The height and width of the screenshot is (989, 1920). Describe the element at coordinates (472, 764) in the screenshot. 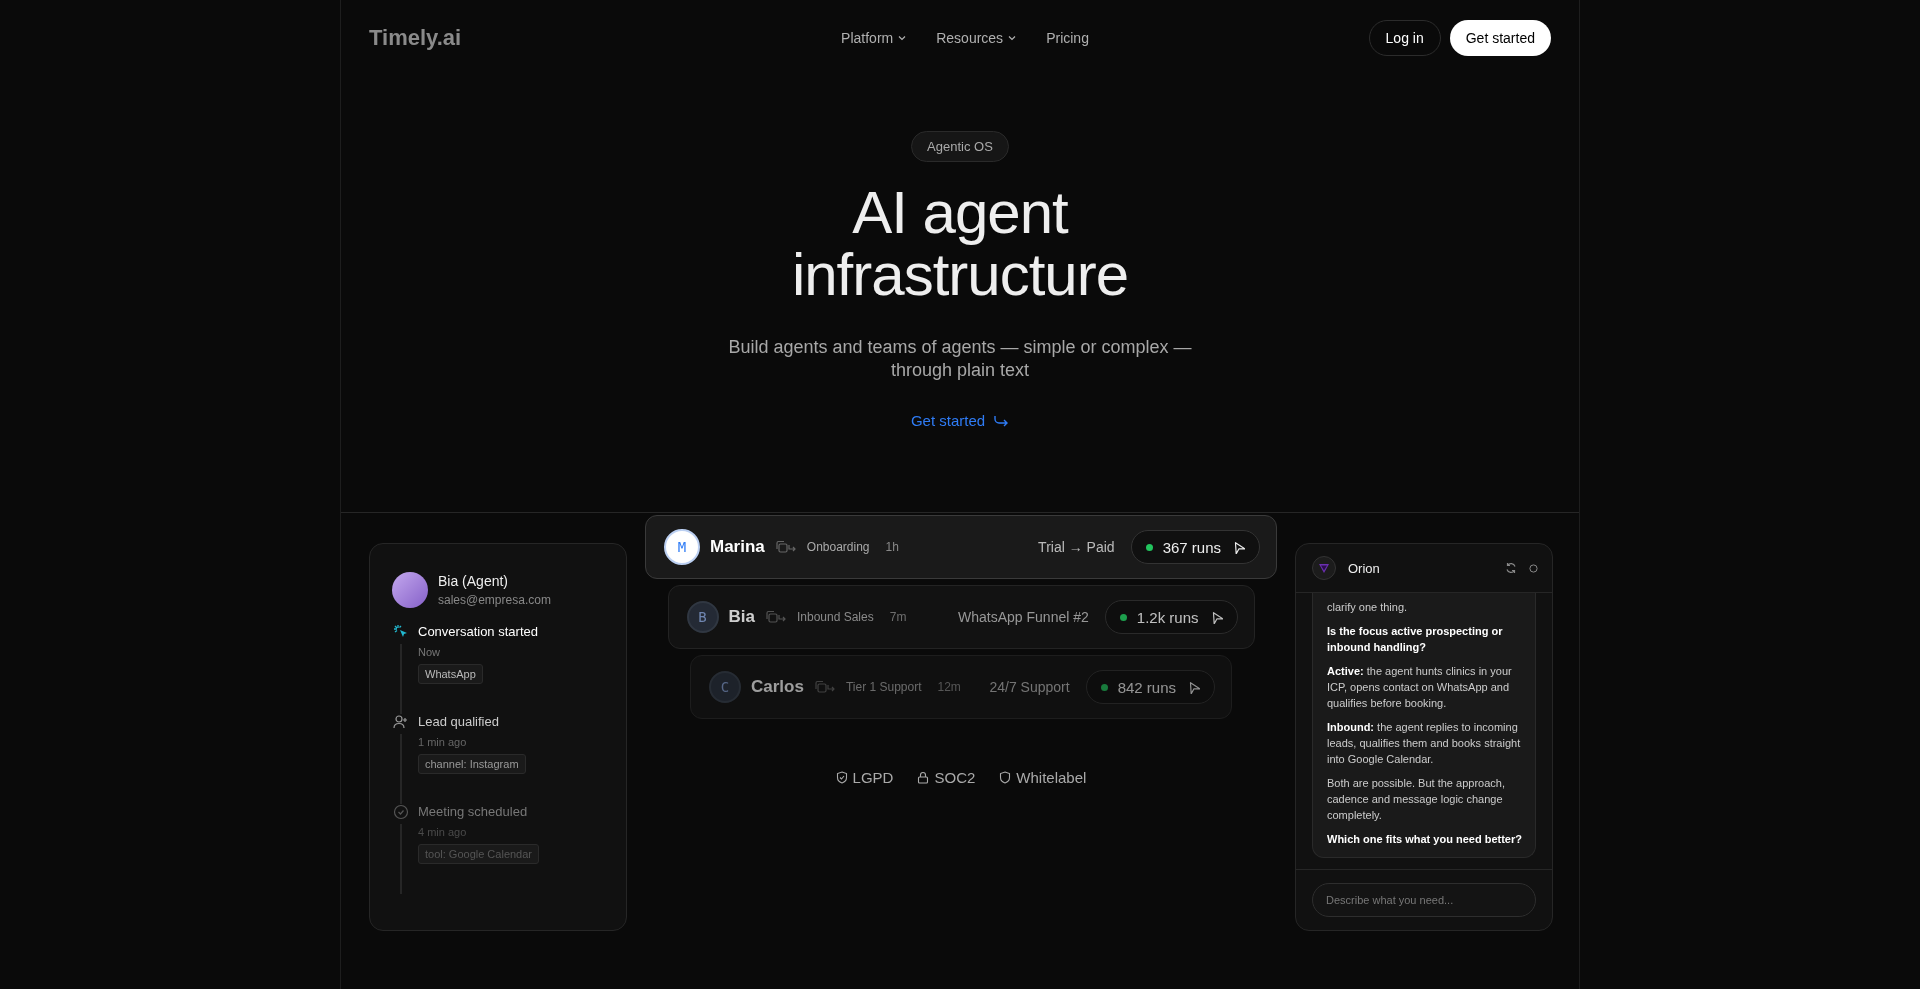

I see `step-tag: channel: Instagram` at that location.